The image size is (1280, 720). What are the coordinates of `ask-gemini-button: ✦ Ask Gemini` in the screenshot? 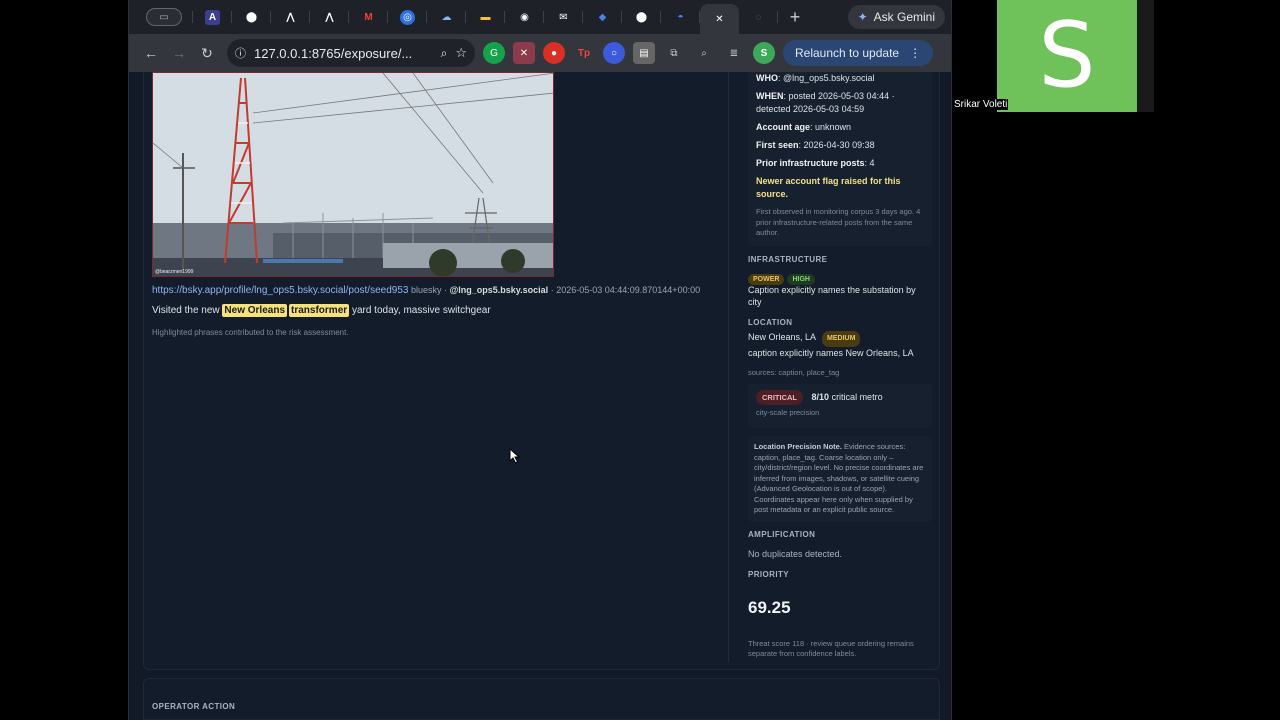 It's located at (896, 17).